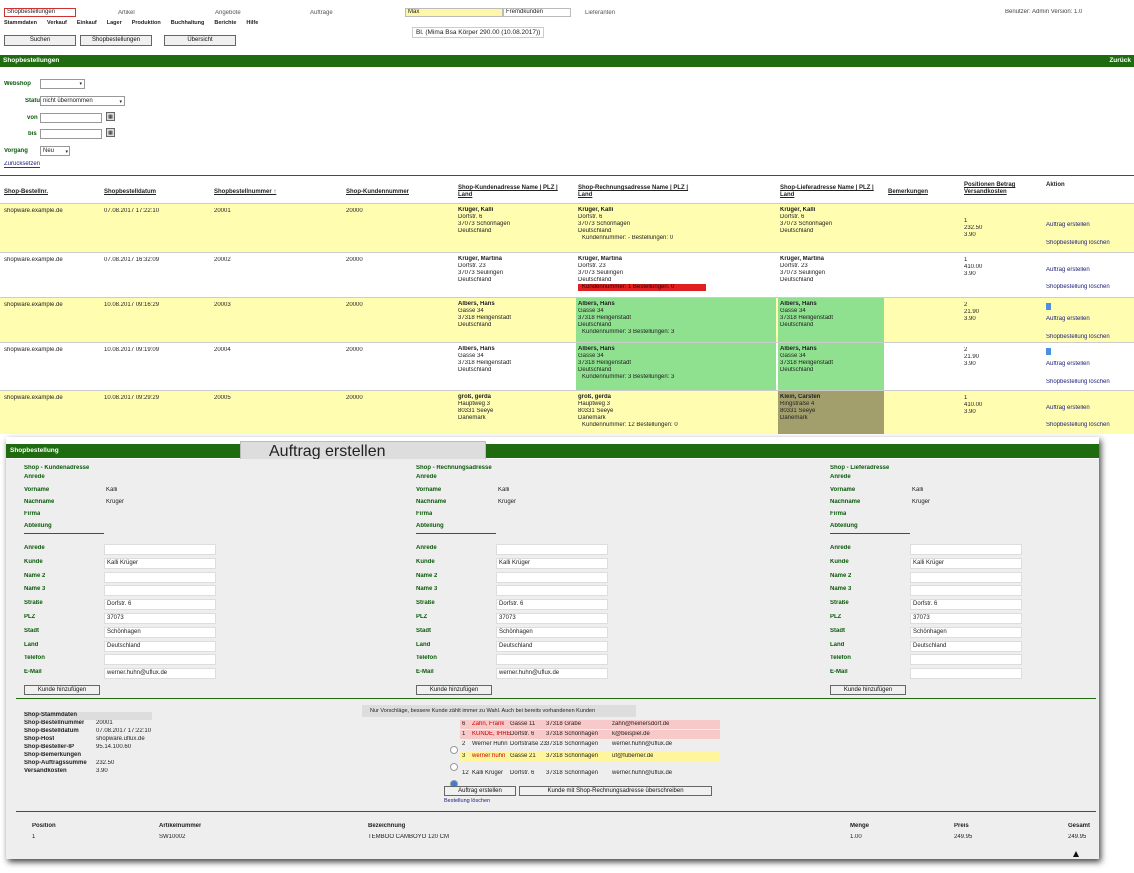  I want to click on menu-stammdaten: Stammdaten, so click(20, 23).